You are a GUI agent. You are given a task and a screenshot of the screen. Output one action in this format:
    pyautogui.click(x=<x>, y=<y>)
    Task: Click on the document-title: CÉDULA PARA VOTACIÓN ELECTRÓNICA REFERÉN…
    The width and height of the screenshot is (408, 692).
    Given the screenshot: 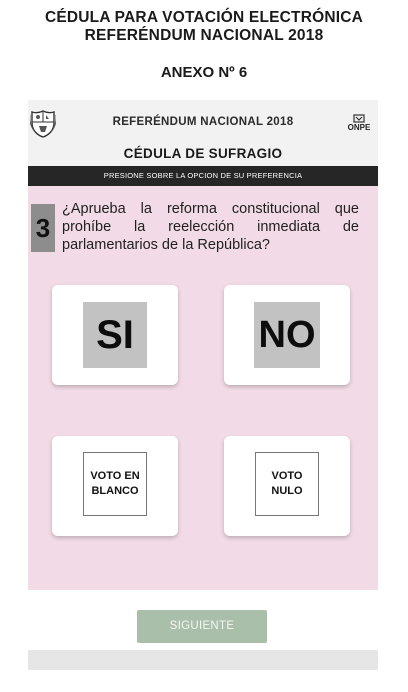 What is the action you would take?
    pyautogui.click(x=204, y=27)
    